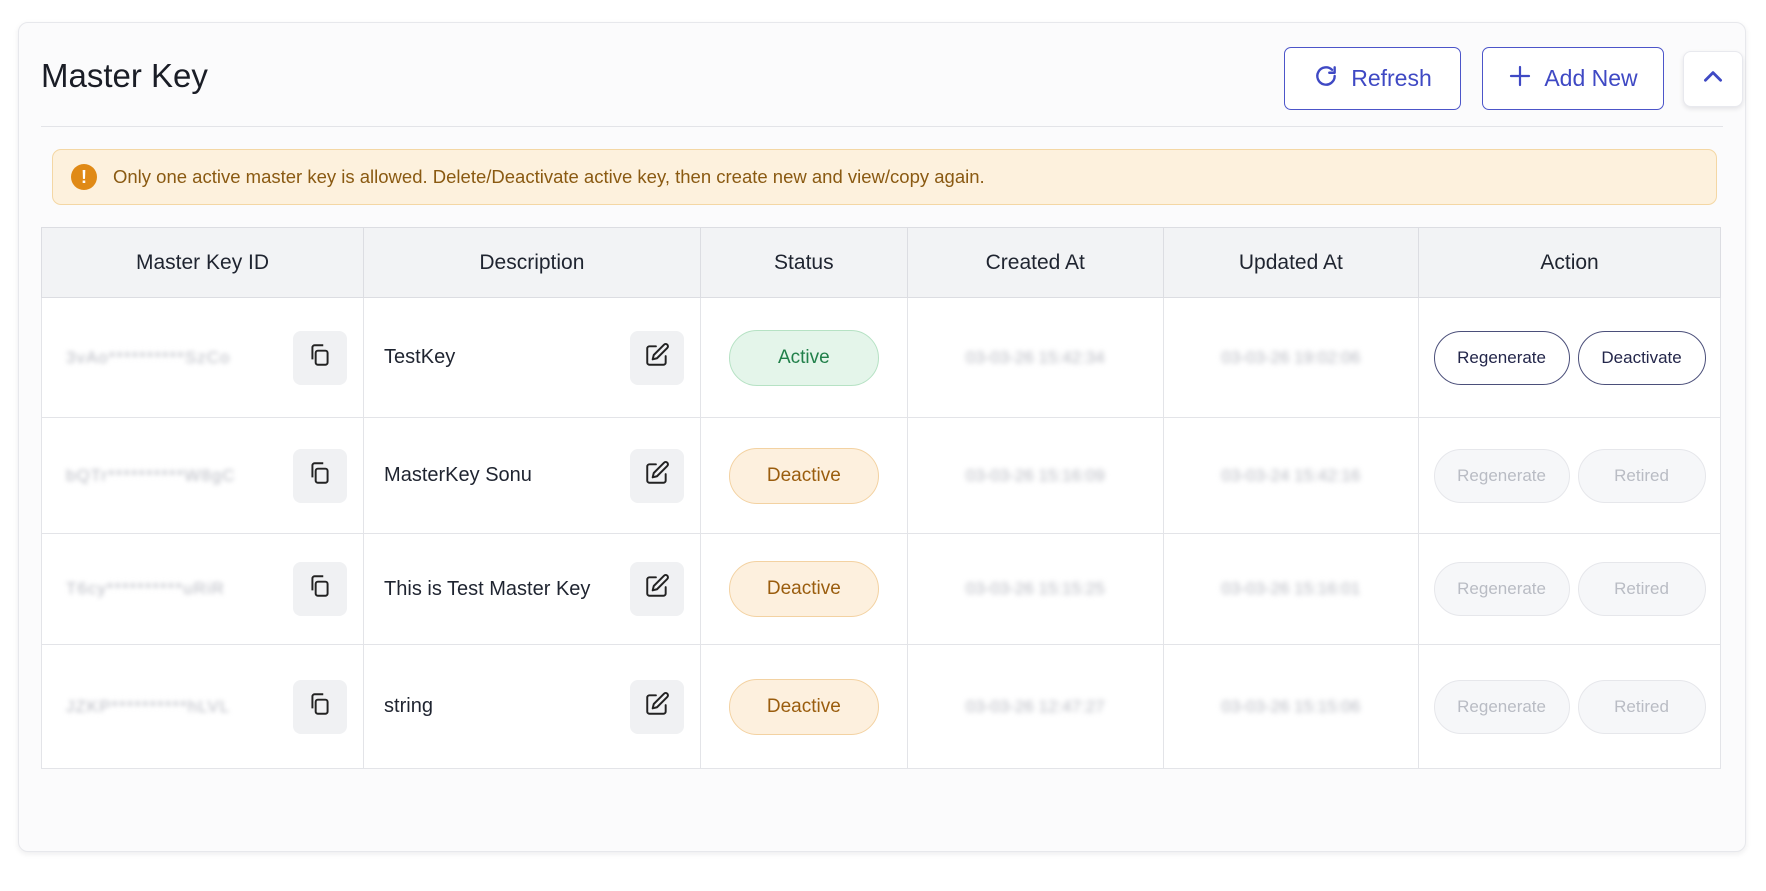 The image size is (1766, 891). What do you see at coordinates (1569, 262) in the screenshot?
I see `column-header-action: Action` at bounding box center [1569, 262].